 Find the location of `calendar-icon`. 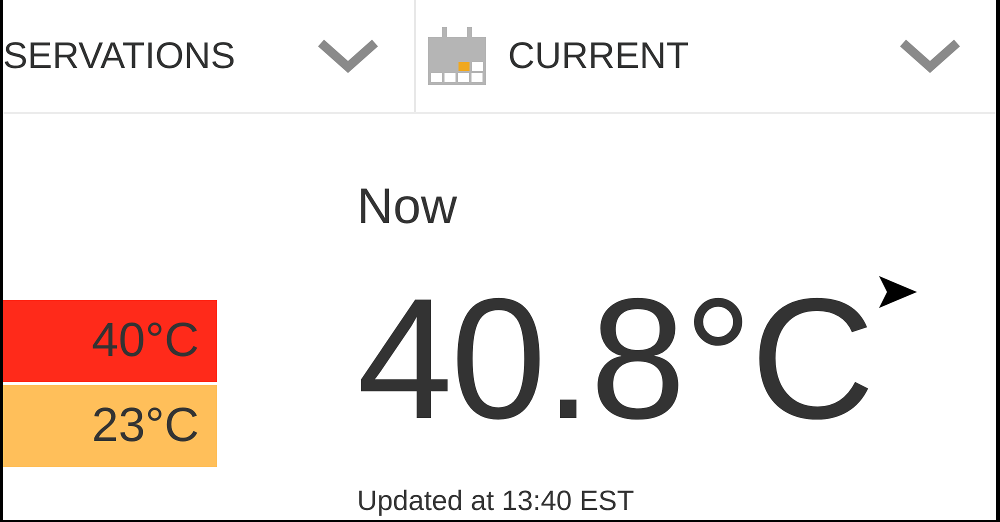

calendar-icon is located at coordinates (457, 56).